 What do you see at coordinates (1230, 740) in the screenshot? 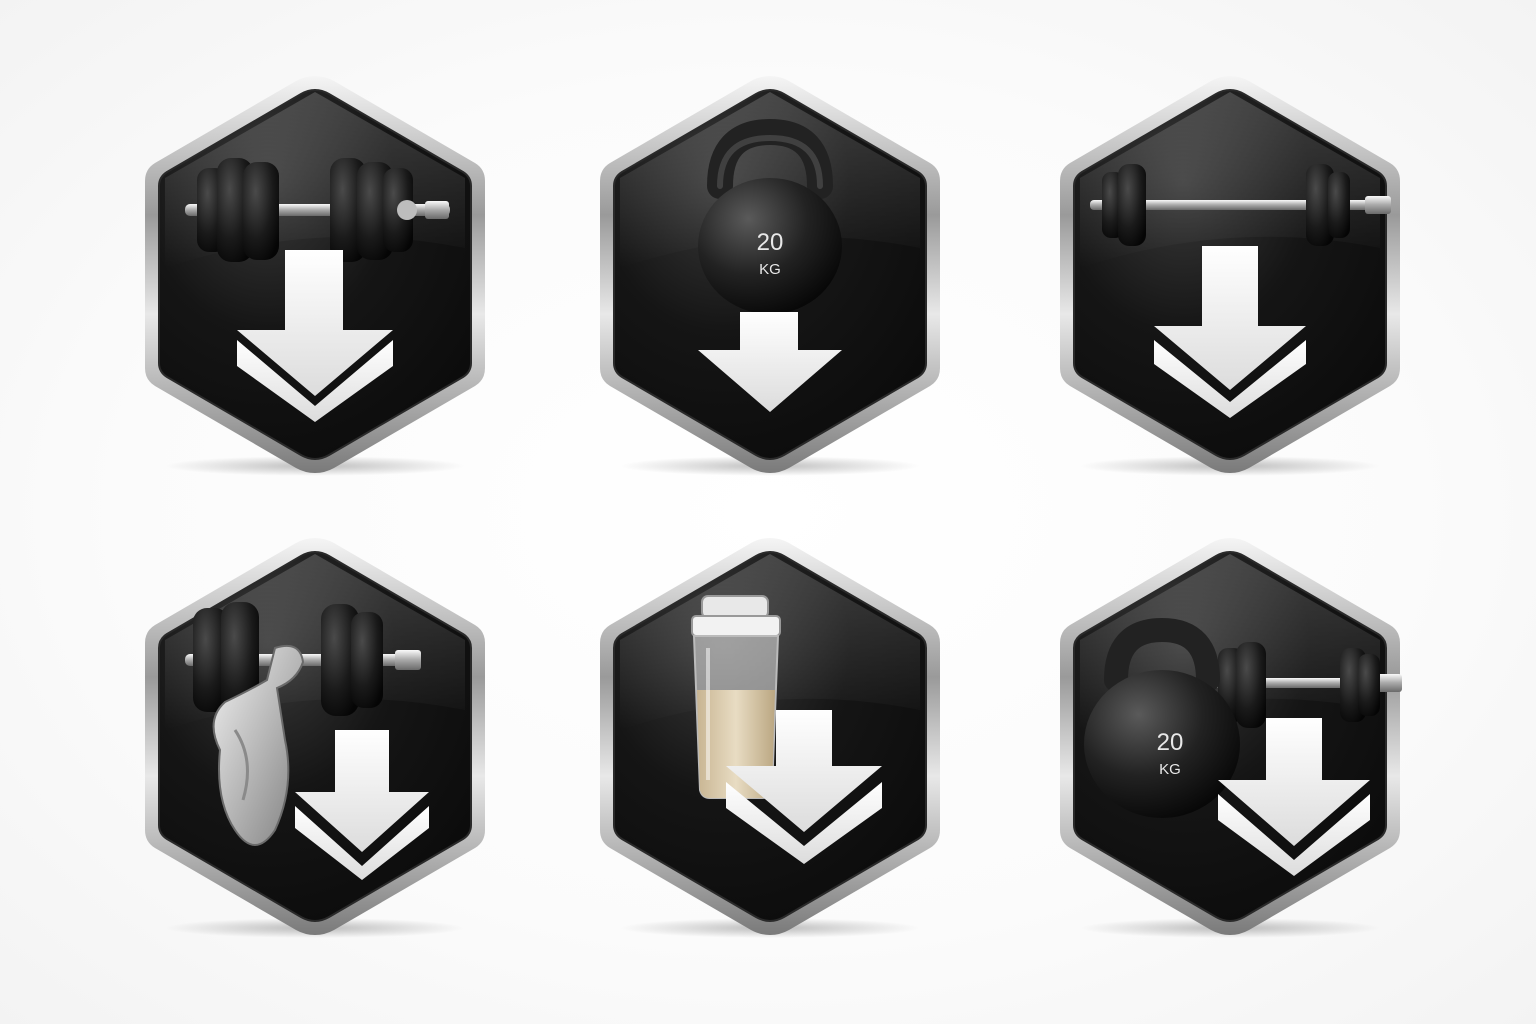
I see `kettlebell-barbell-download-icon: 20 KG` at bounding box center [1230, 740].